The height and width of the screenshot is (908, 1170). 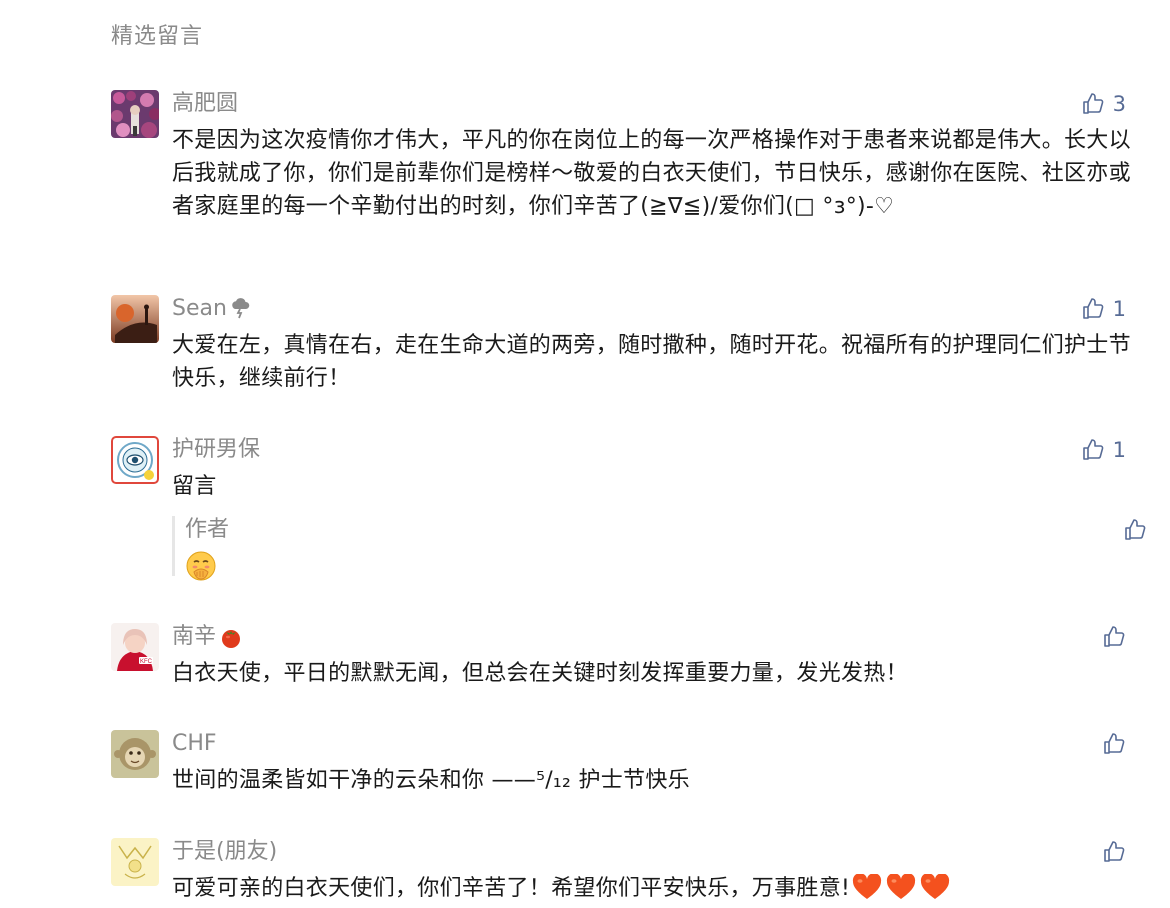 I want to click on avatar-monkey-icon, so click(x=135, y=754).